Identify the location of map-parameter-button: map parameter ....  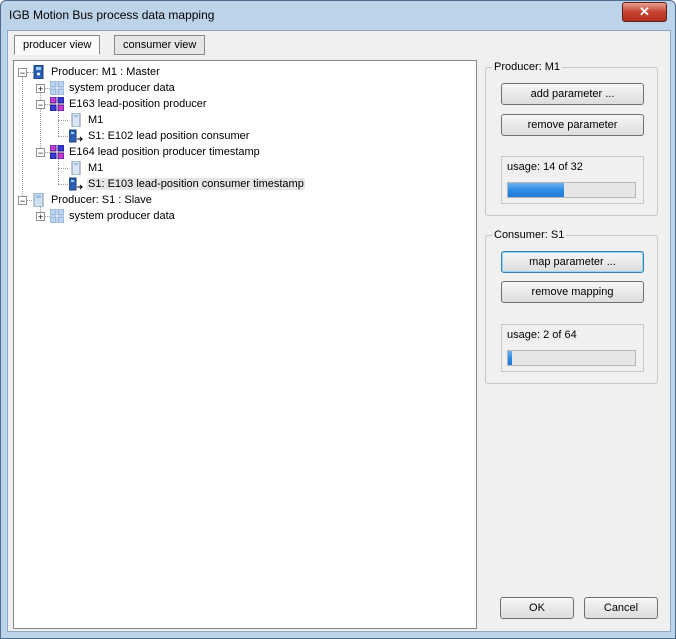
(572, 262).